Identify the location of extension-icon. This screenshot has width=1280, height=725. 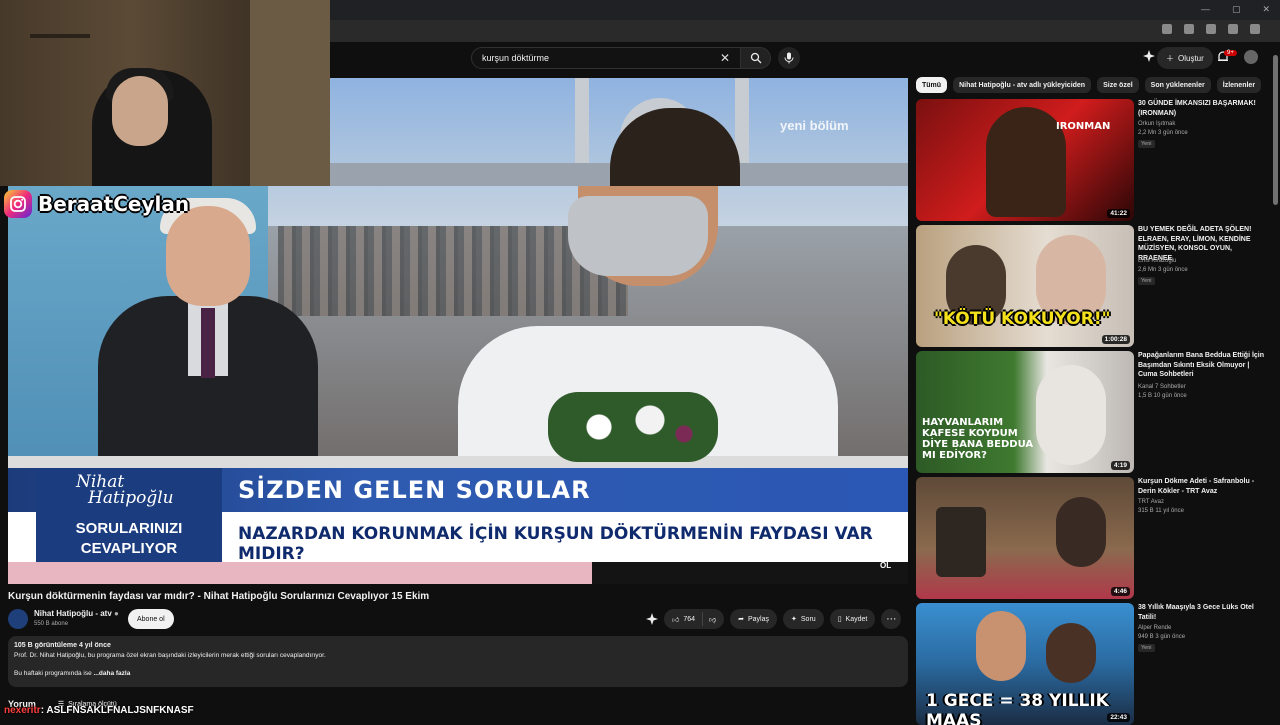
(1167, 29).